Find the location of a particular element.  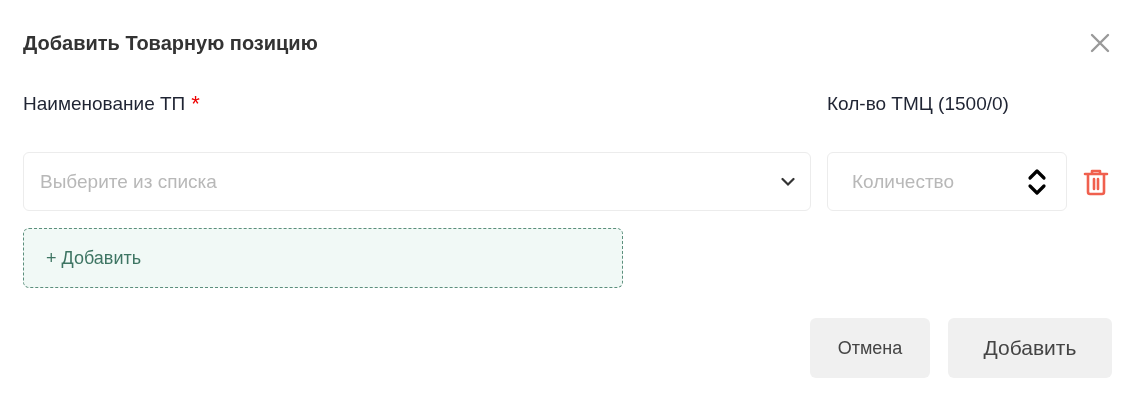

add-row-button: + Добавить is located at coordinates (323, 258).